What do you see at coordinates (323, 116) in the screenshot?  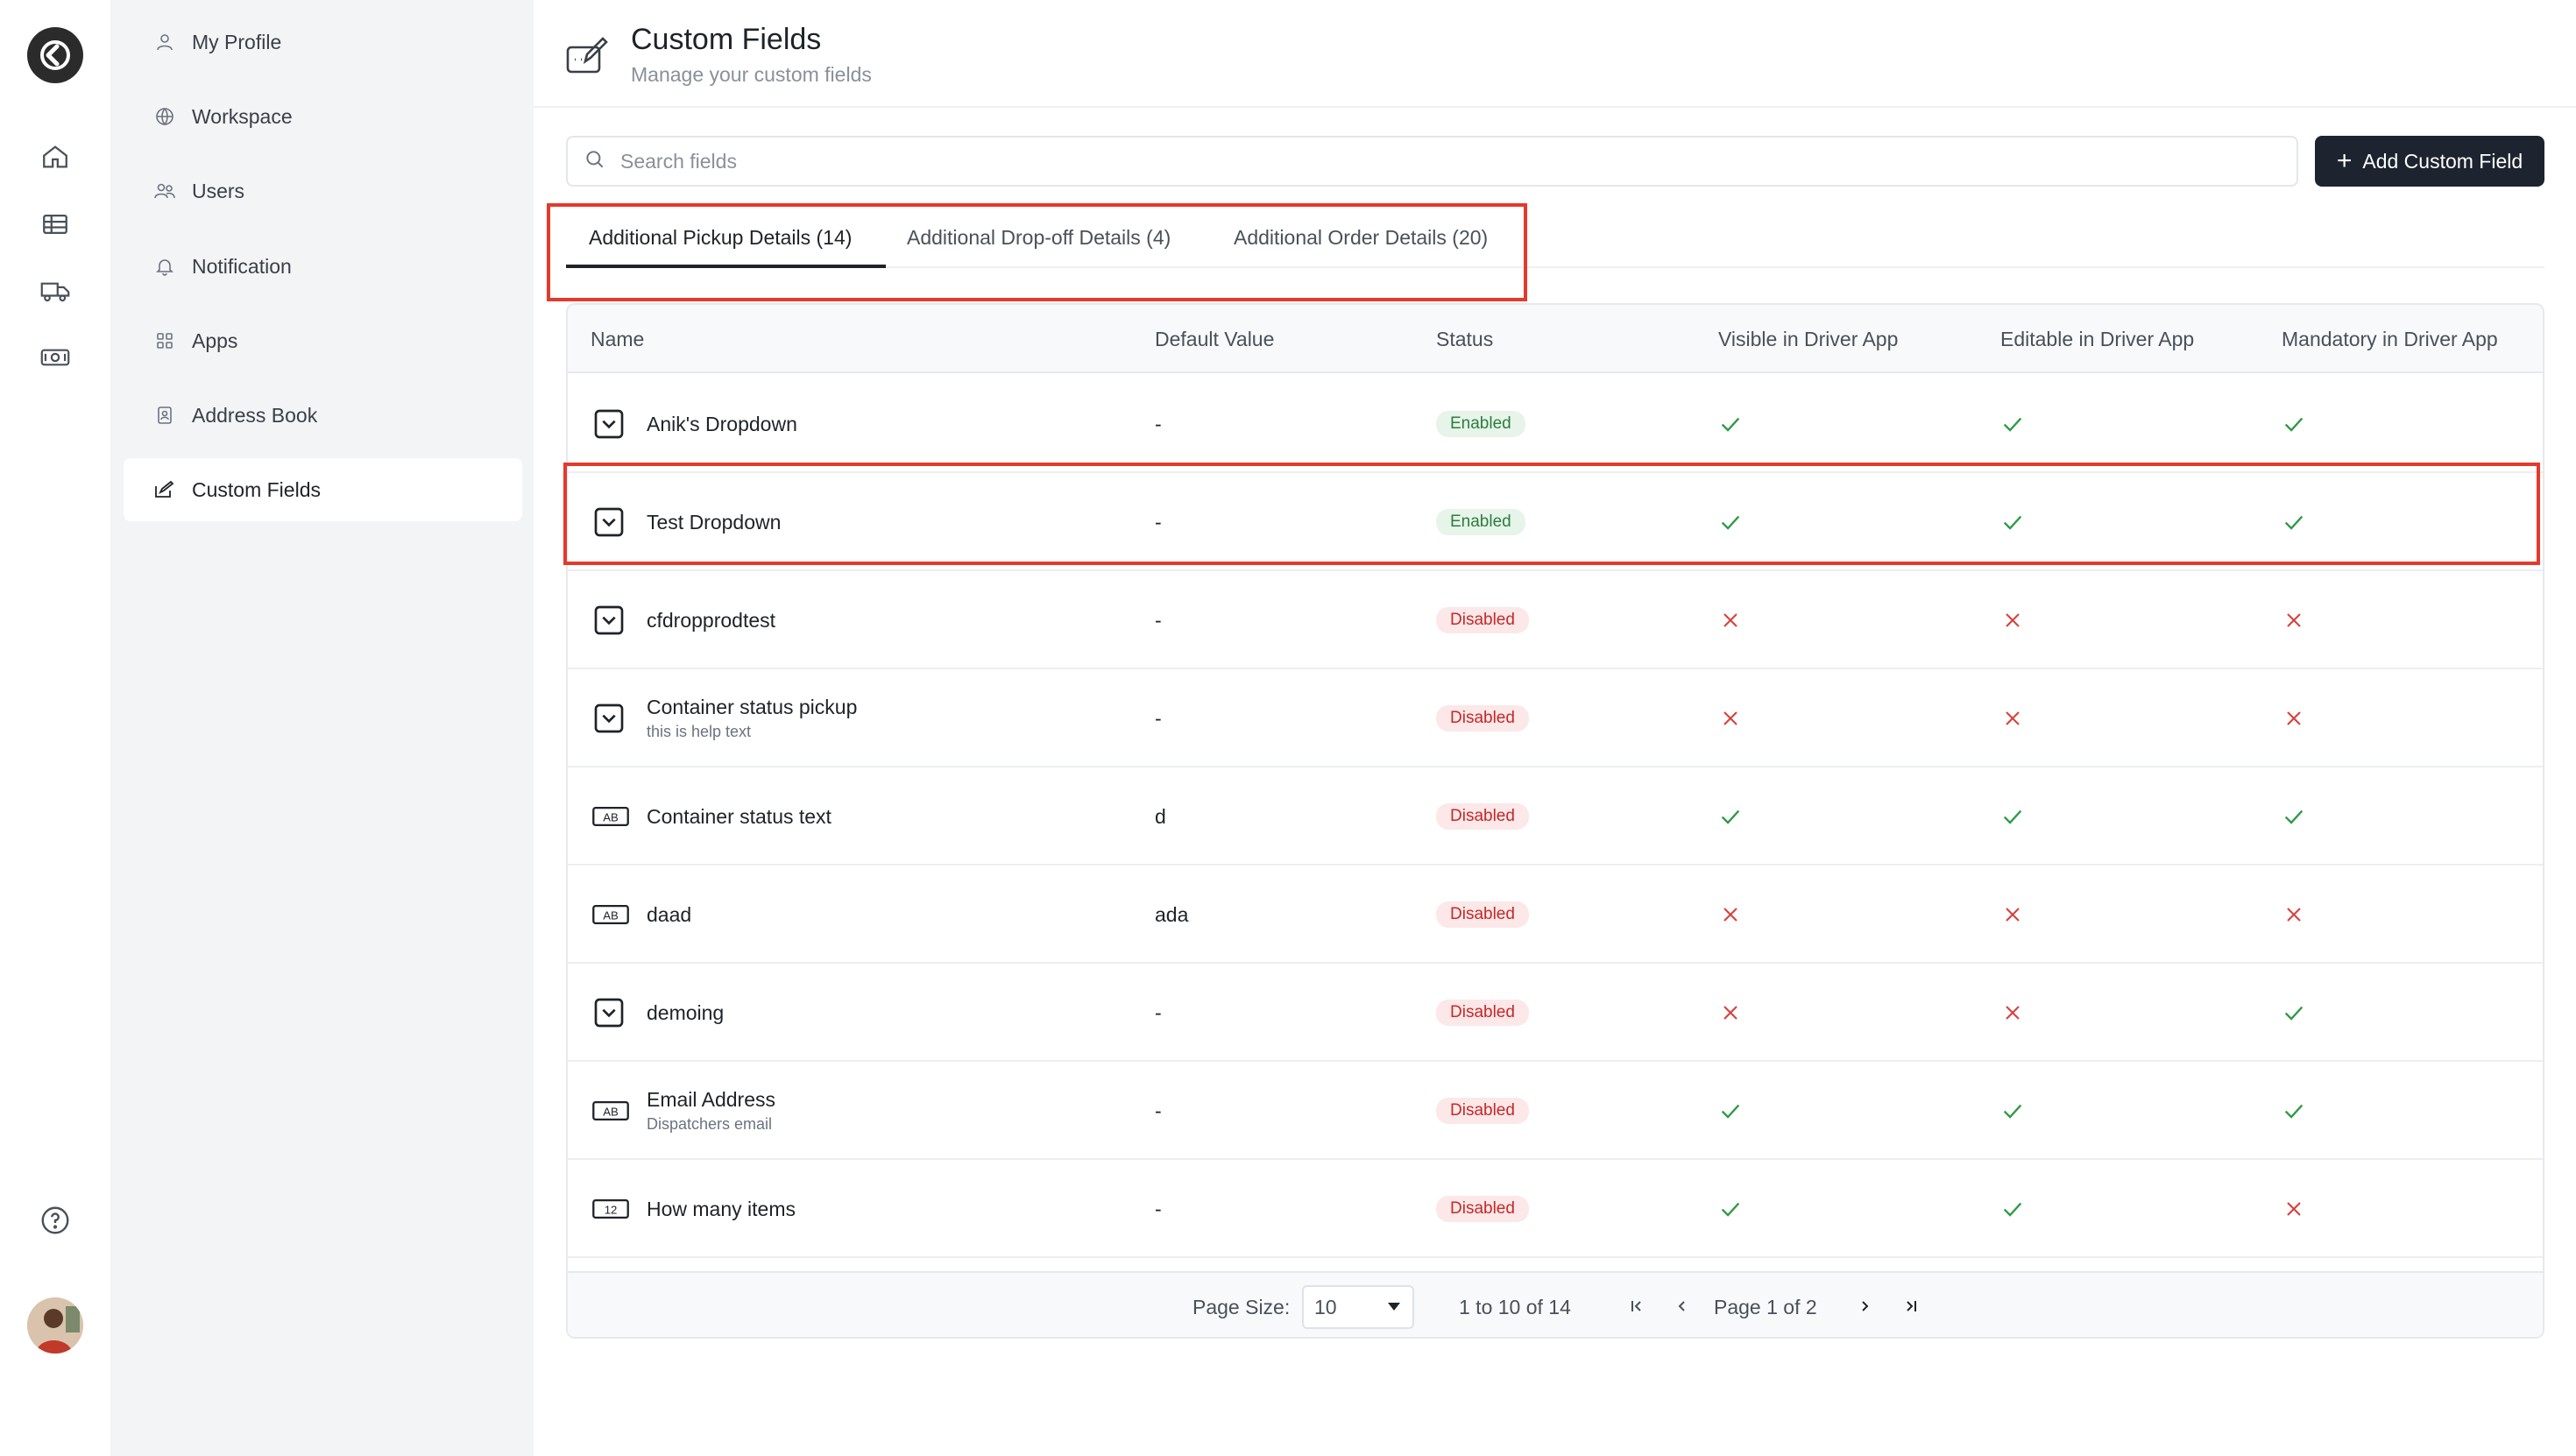 I see `sidebar-item-workspace: Workspace` at bounding box center [323, 116].